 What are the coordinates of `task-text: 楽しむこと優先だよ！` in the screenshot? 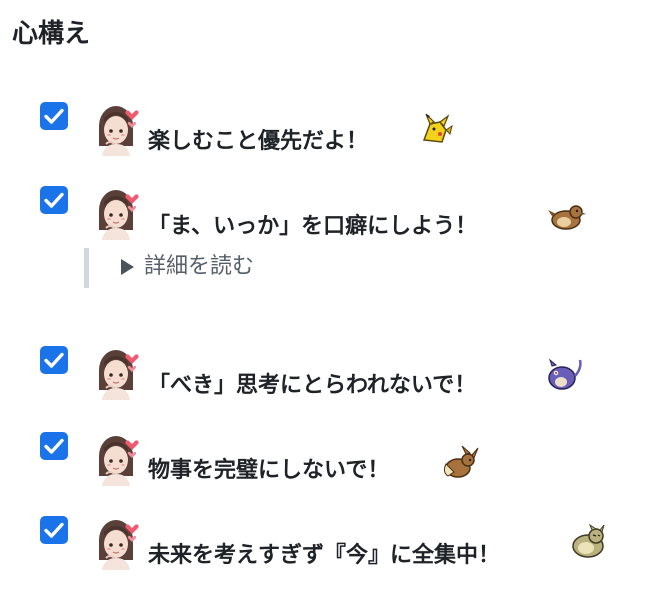 It's located at (258, 141).